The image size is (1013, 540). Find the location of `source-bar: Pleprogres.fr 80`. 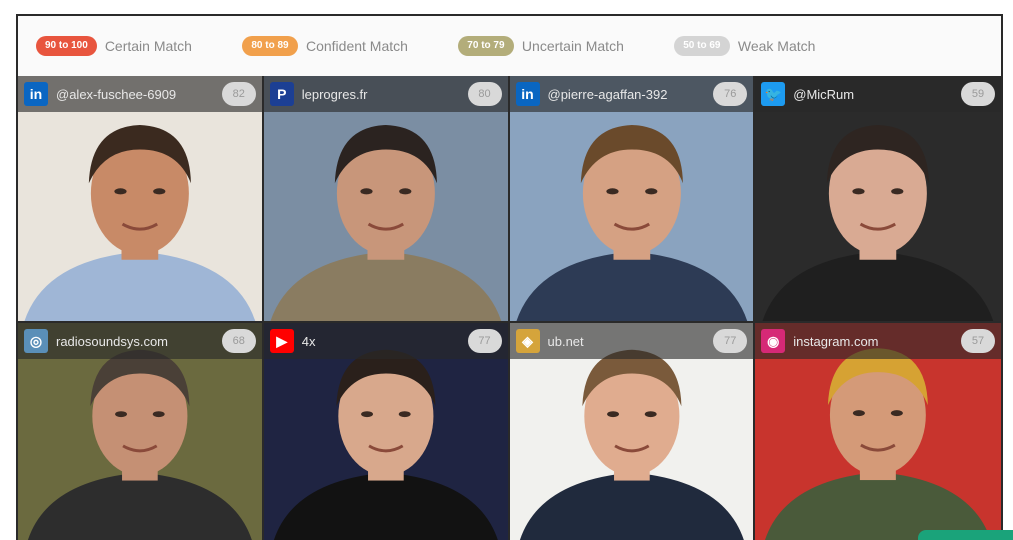

source-bar: Pleprogres.fr 80 is located at coordinates (385, 94).